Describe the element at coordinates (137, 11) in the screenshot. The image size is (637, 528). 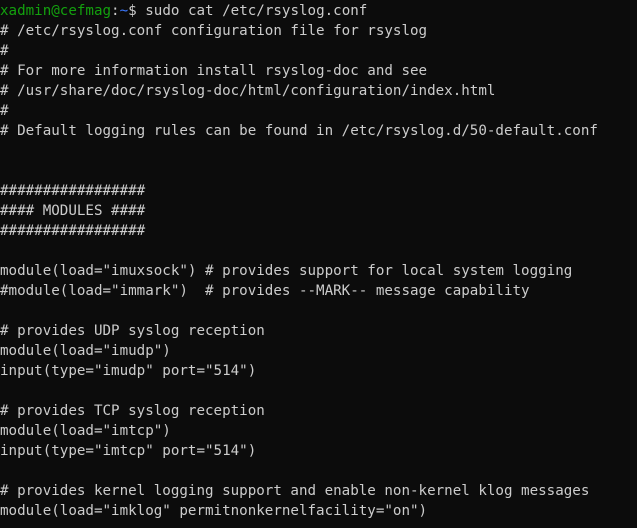
I see `prompt-symbol: $` at that location.